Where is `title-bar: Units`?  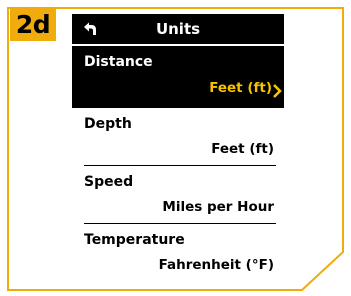
title-bar: Units is located at coordinates (178, 29).